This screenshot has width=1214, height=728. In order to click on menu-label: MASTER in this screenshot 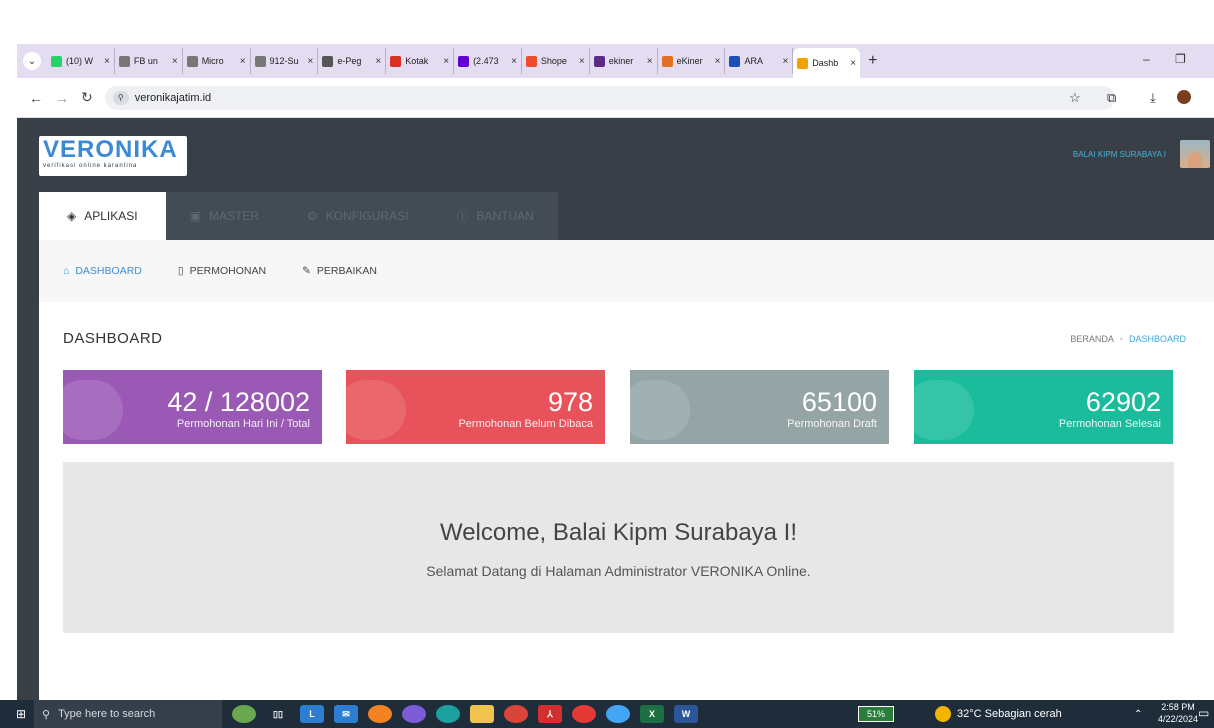, I will do `click(233, 216)`.